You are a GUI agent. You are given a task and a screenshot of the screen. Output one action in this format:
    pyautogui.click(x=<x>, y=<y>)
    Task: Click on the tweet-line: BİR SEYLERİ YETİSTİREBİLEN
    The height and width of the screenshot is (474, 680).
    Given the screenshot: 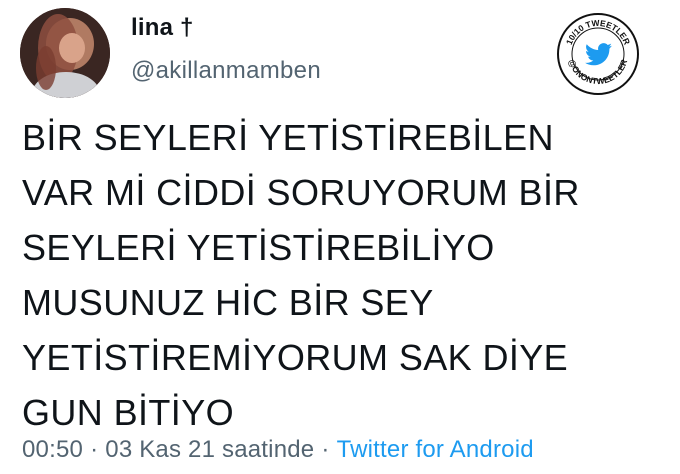 What is the action you would take?
    pyautogui.click(x=288, y=137)
    